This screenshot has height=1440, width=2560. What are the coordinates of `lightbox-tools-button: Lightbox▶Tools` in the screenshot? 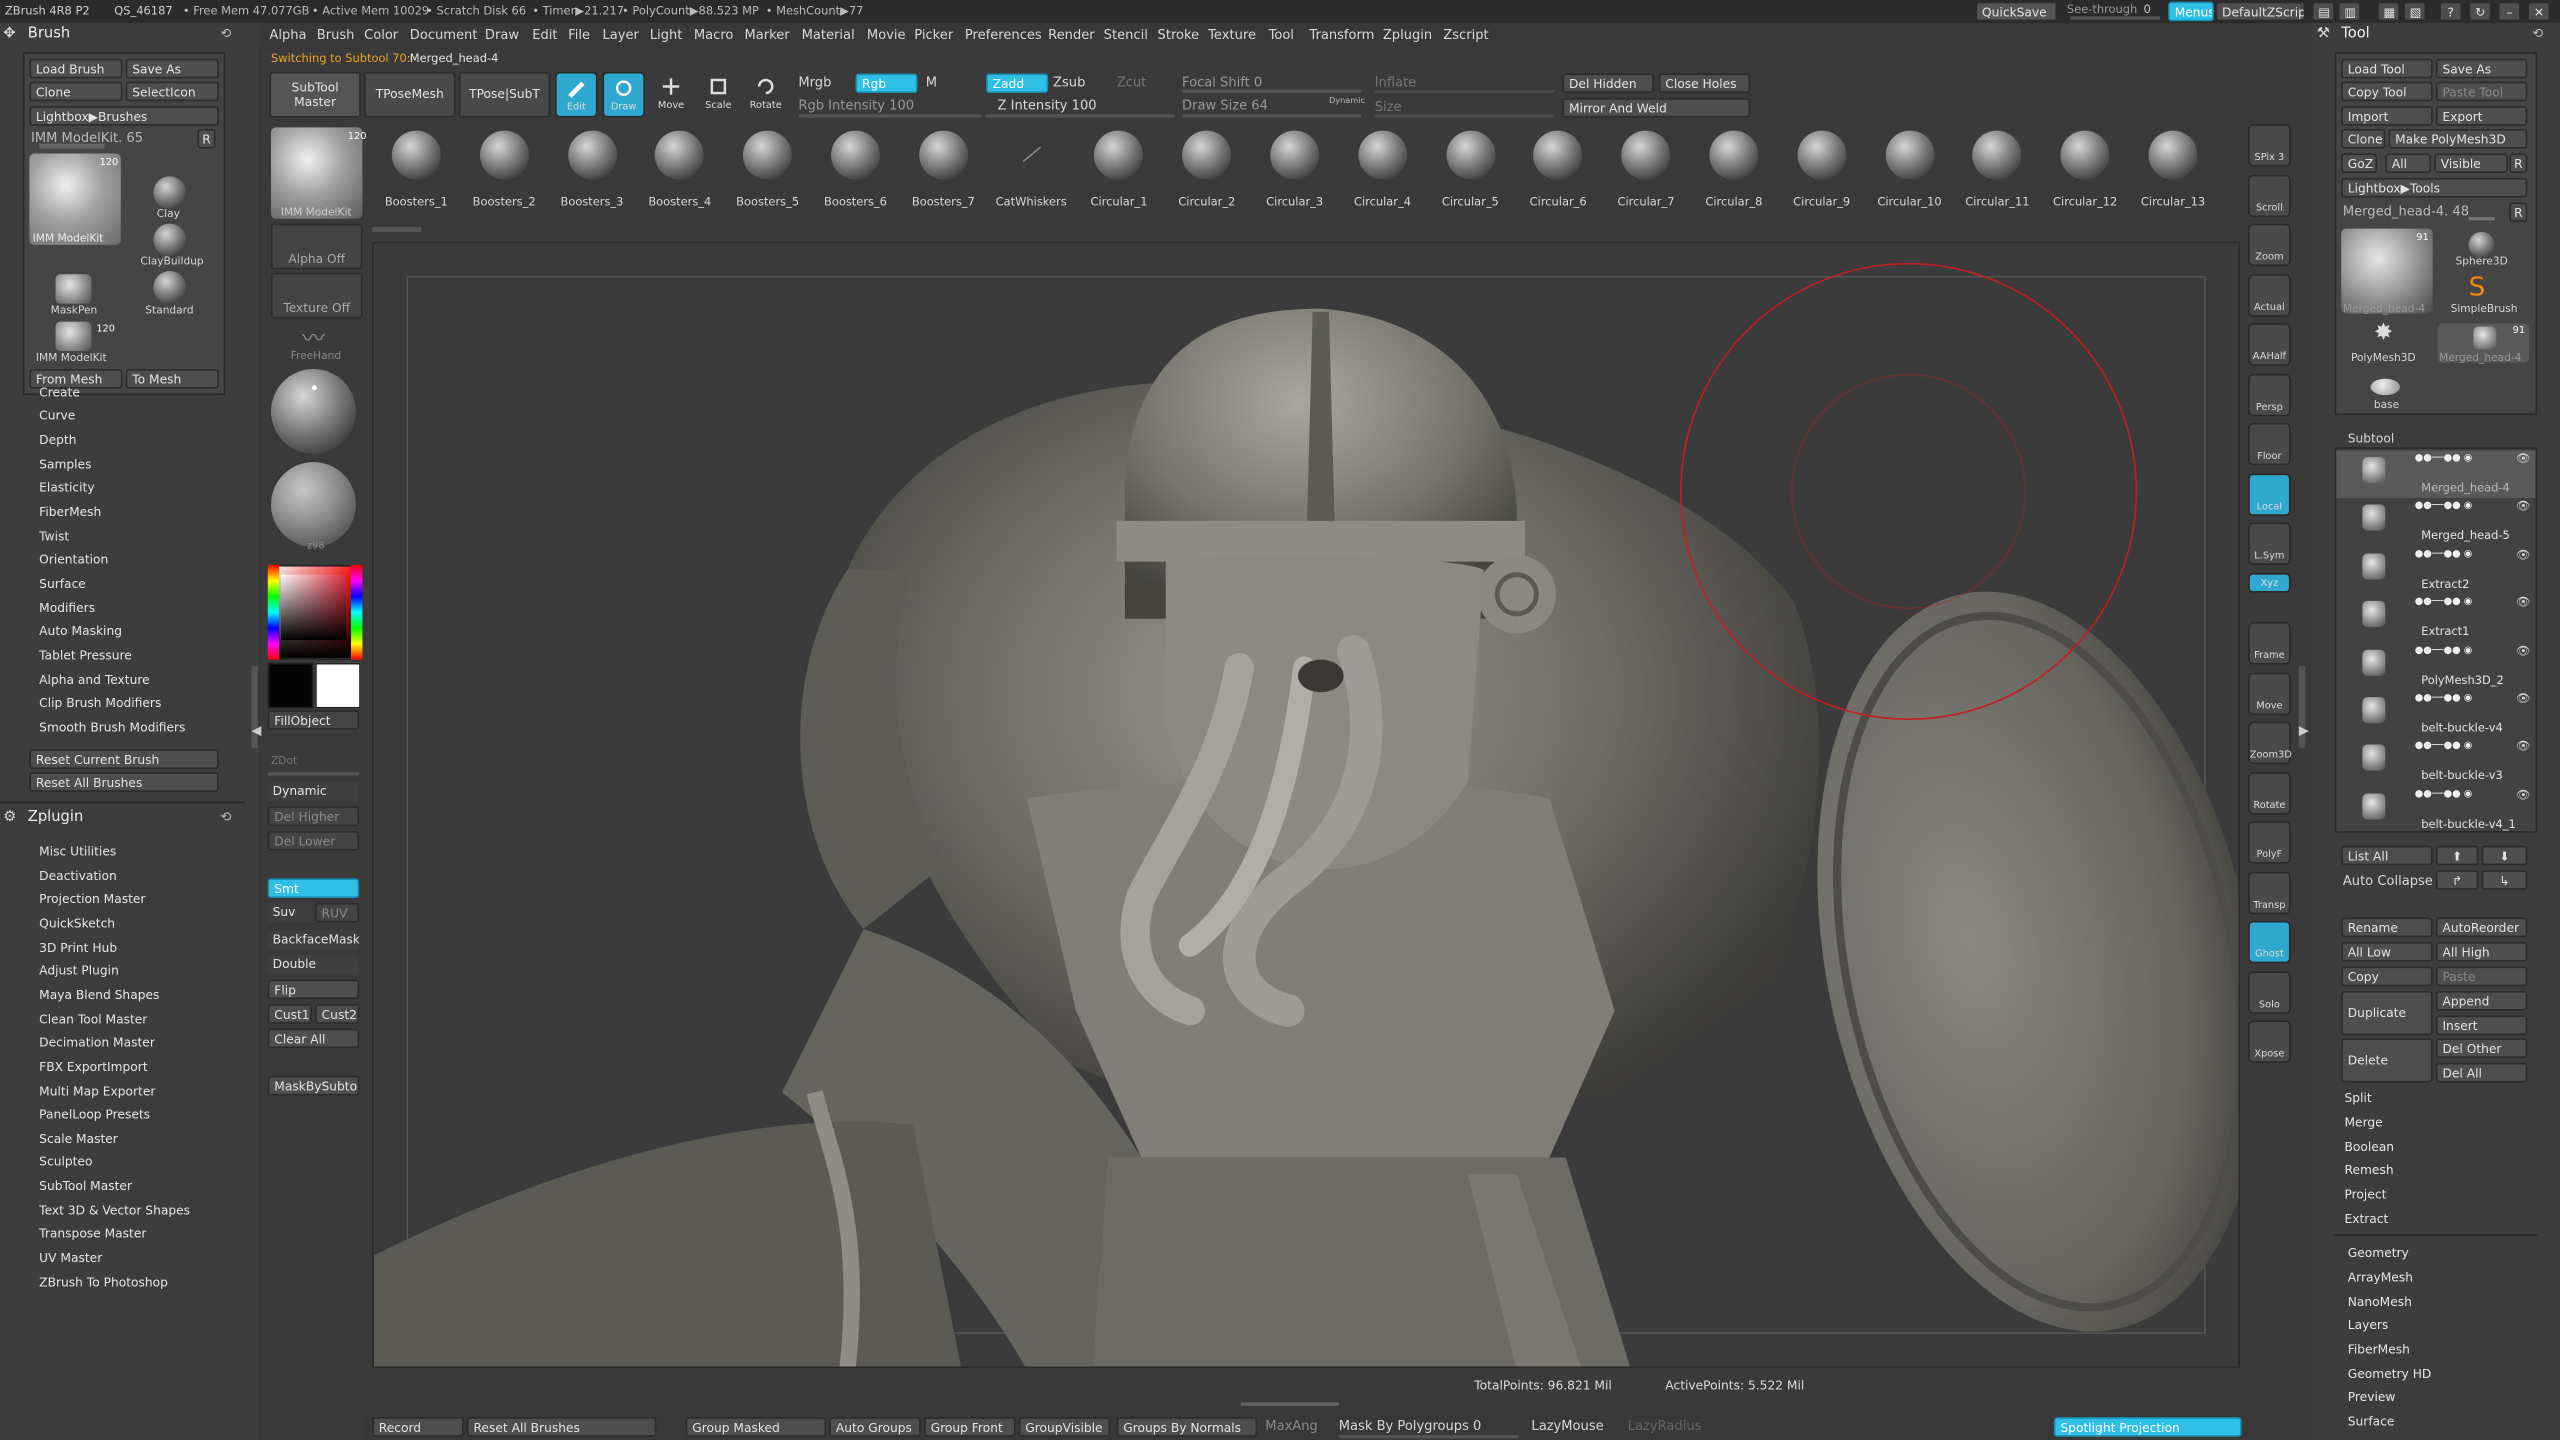 It's located at (2434, 187).